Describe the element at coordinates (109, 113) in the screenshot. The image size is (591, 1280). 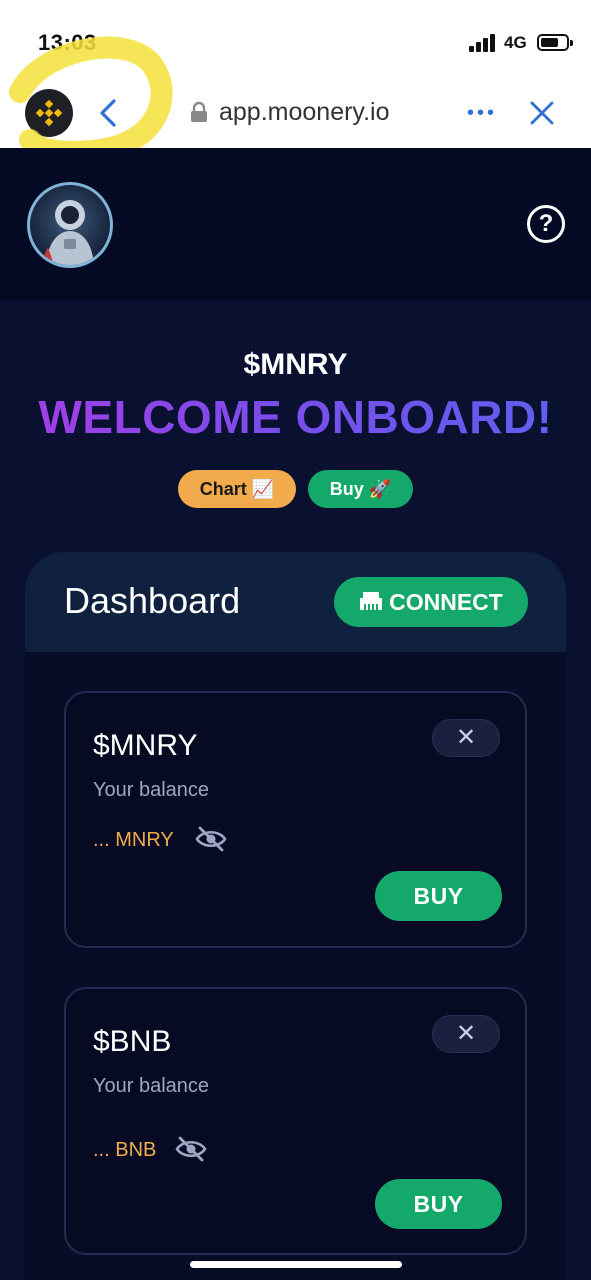
I see `back-chevron-icon` at that location.